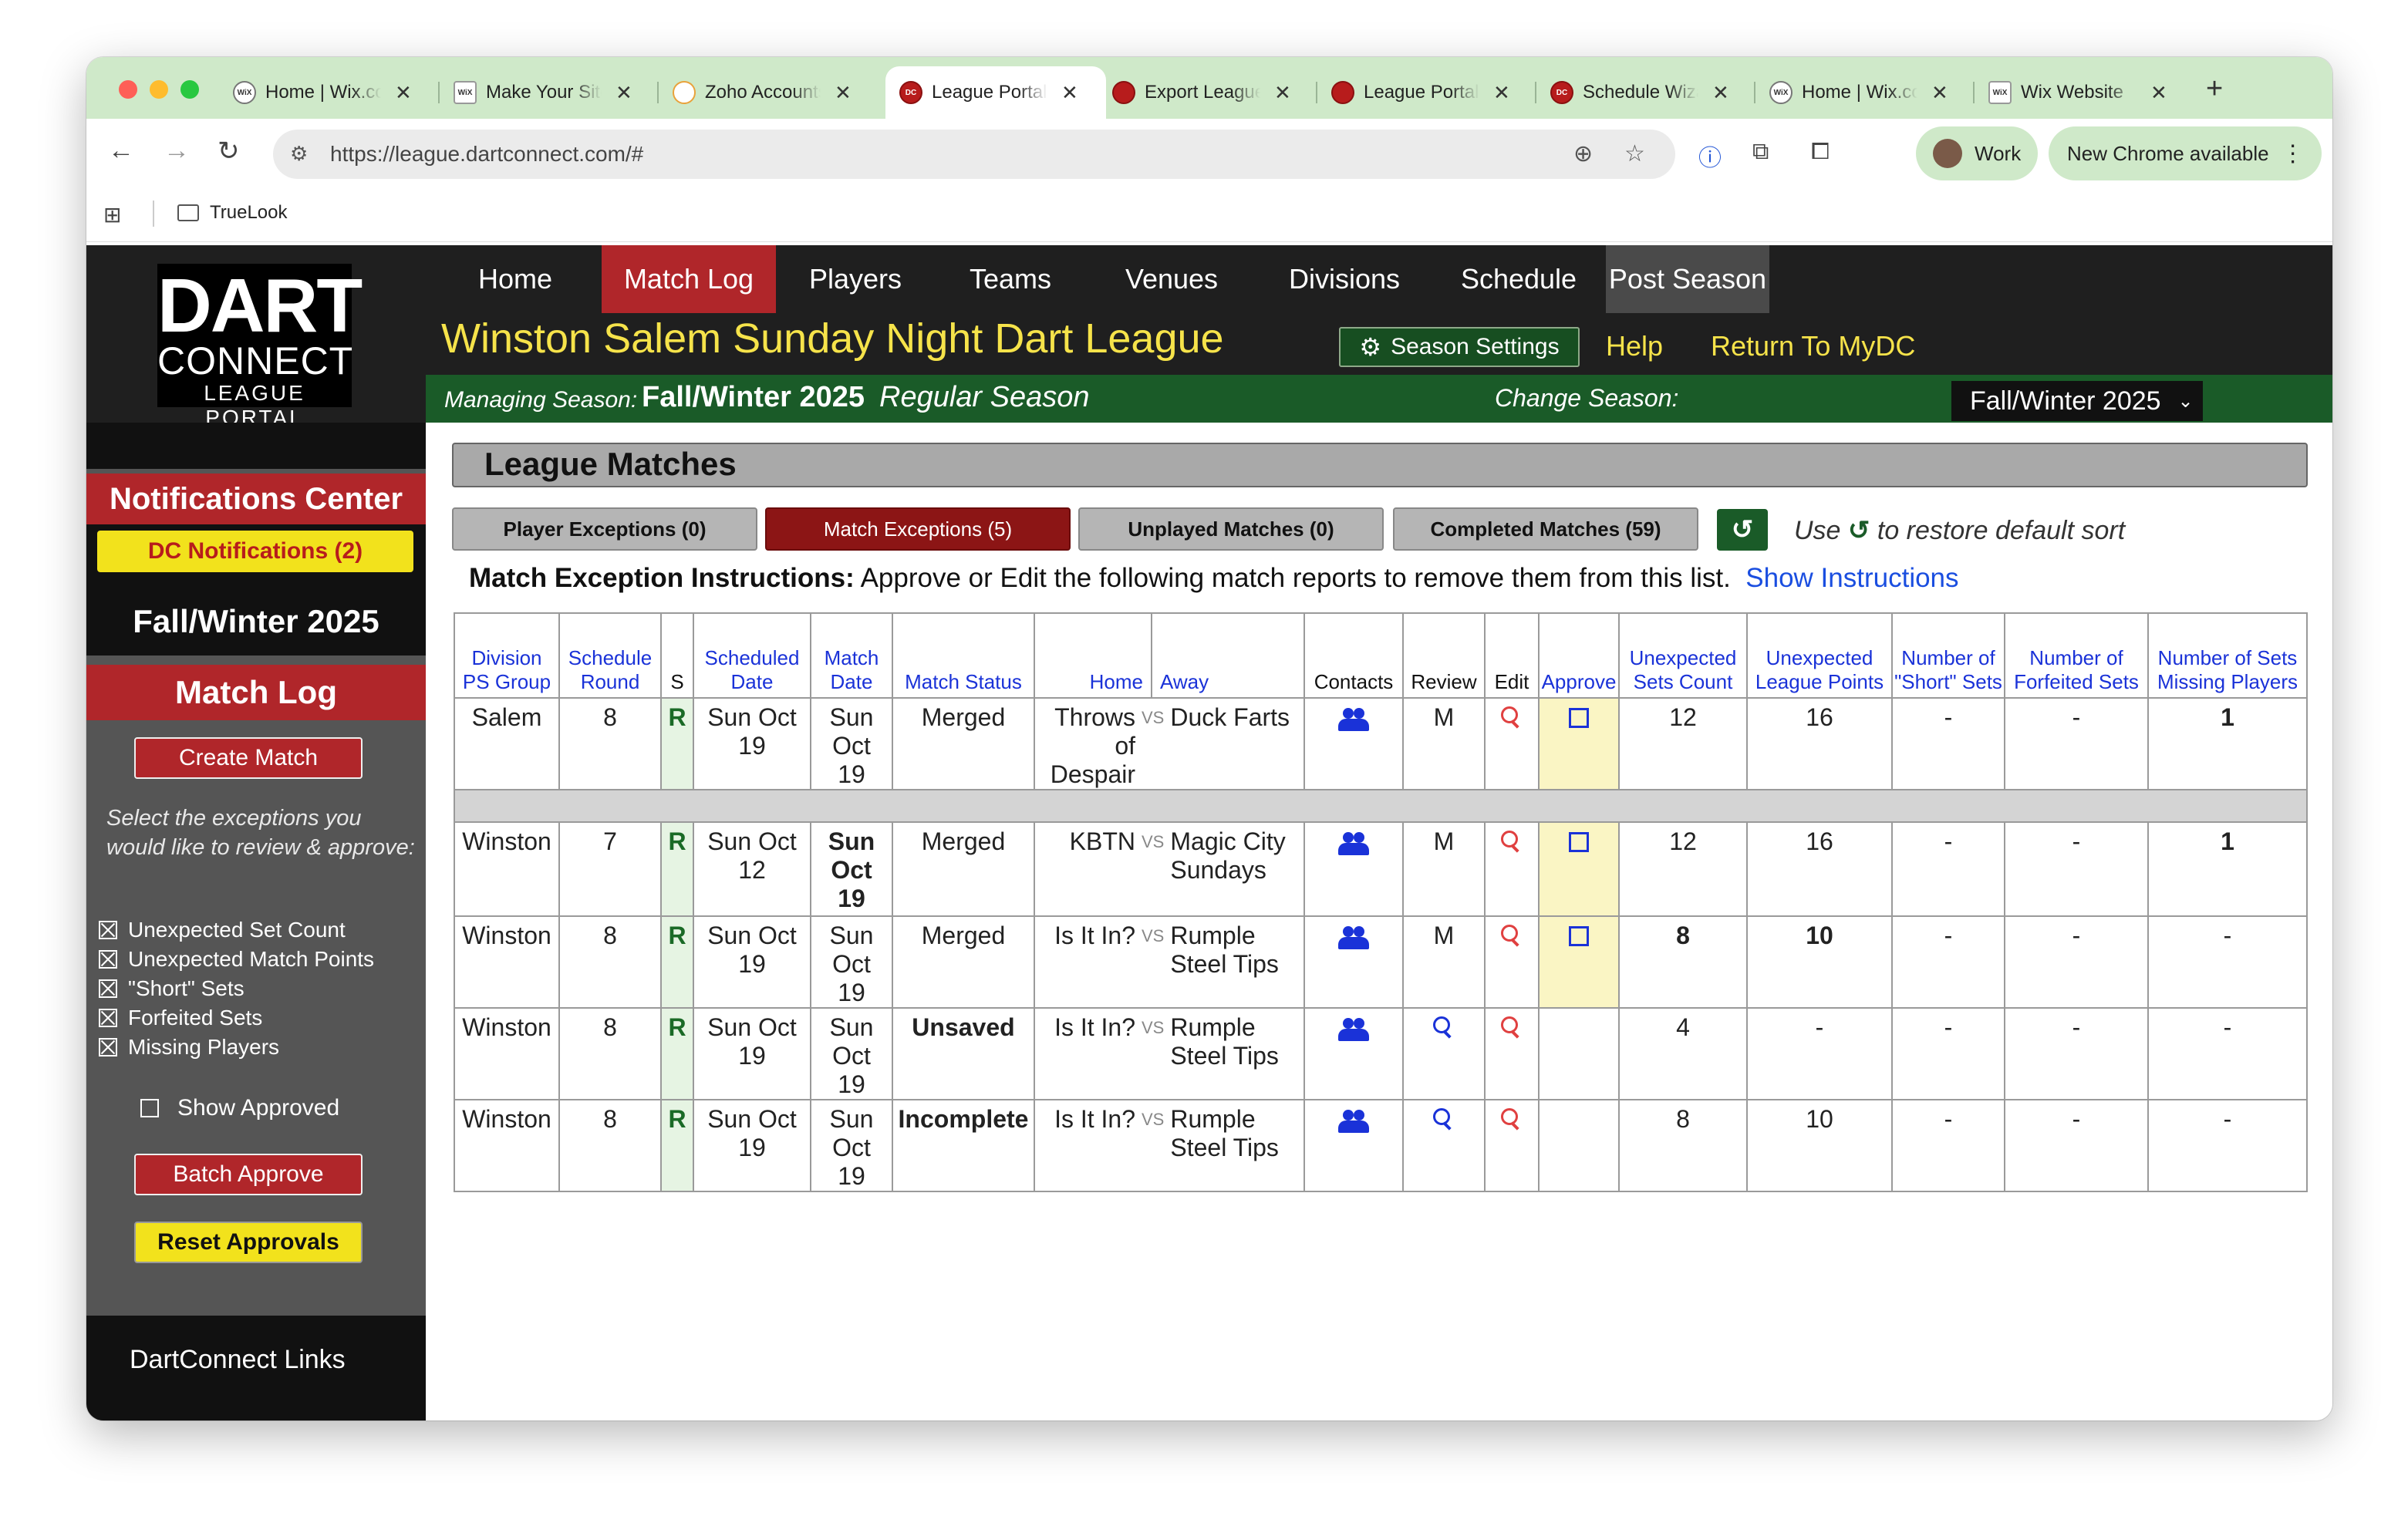 Image resolution: width=2408 pixels, height=1530 pixels. Describe the element at coordinates (1819, 655) in the screenshot. I see `col-unexpected-points: Unexpected League Points` at that location.